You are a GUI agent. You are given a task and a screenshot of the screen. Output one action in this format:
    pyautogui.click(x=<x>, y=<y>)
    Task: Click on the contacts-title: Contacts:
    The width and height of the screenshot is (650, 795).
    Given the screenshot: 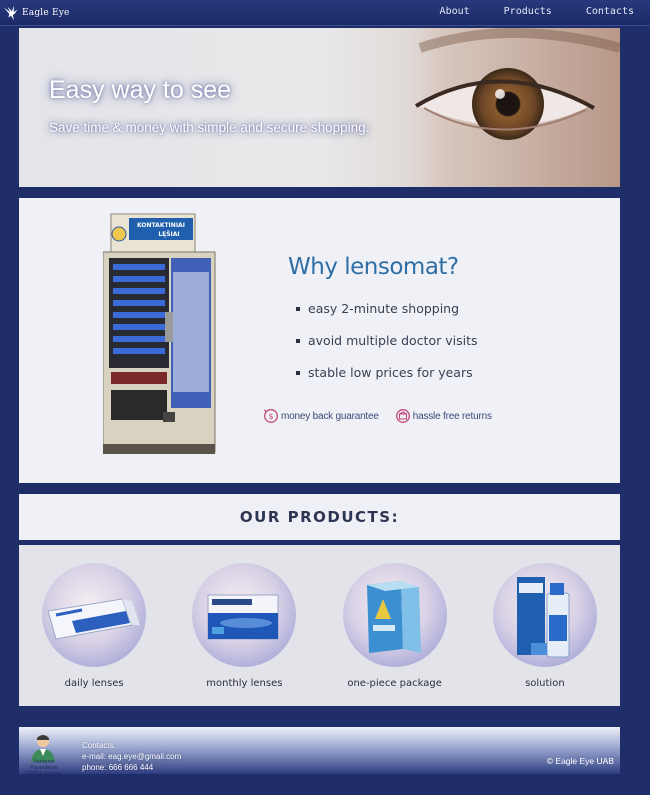 What is the action you would take?
    pyautogui.click(x=99, y=745)
    